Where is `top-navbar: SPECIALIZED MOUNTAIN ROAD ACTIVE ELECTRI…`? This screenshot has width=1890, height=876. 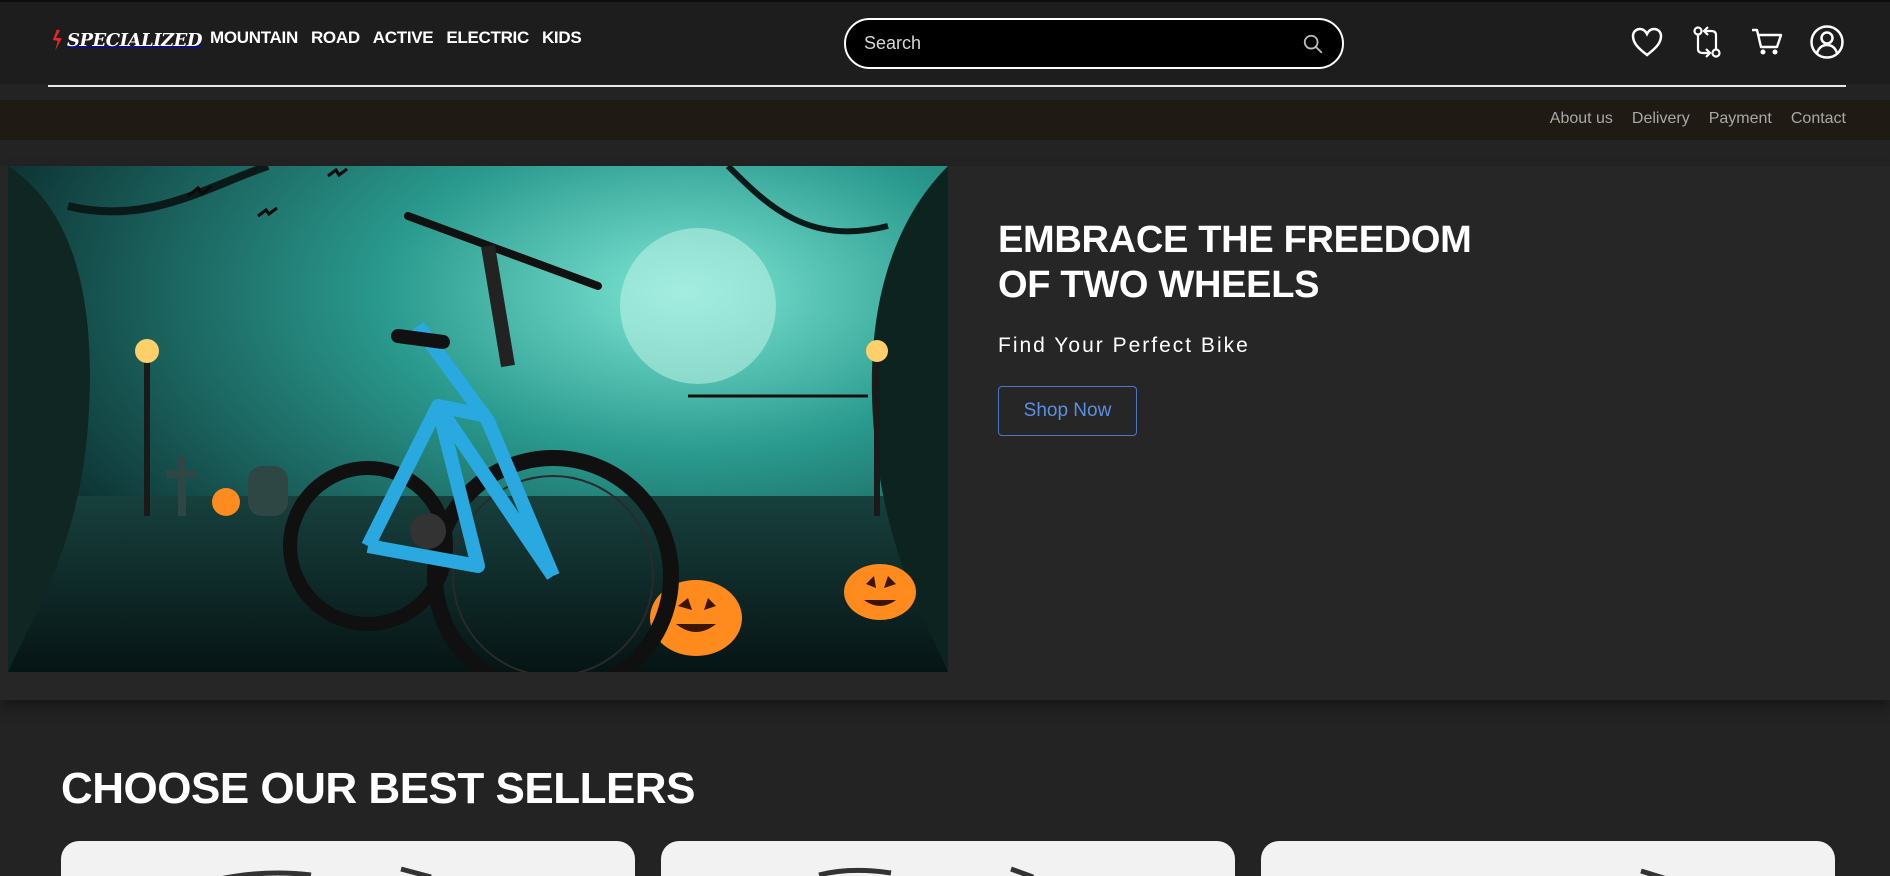
top-navbar: SPECIALIZED MOUNTAIN ROAD ACTIVE ELECTRI… is located at coordinates (945, 43).